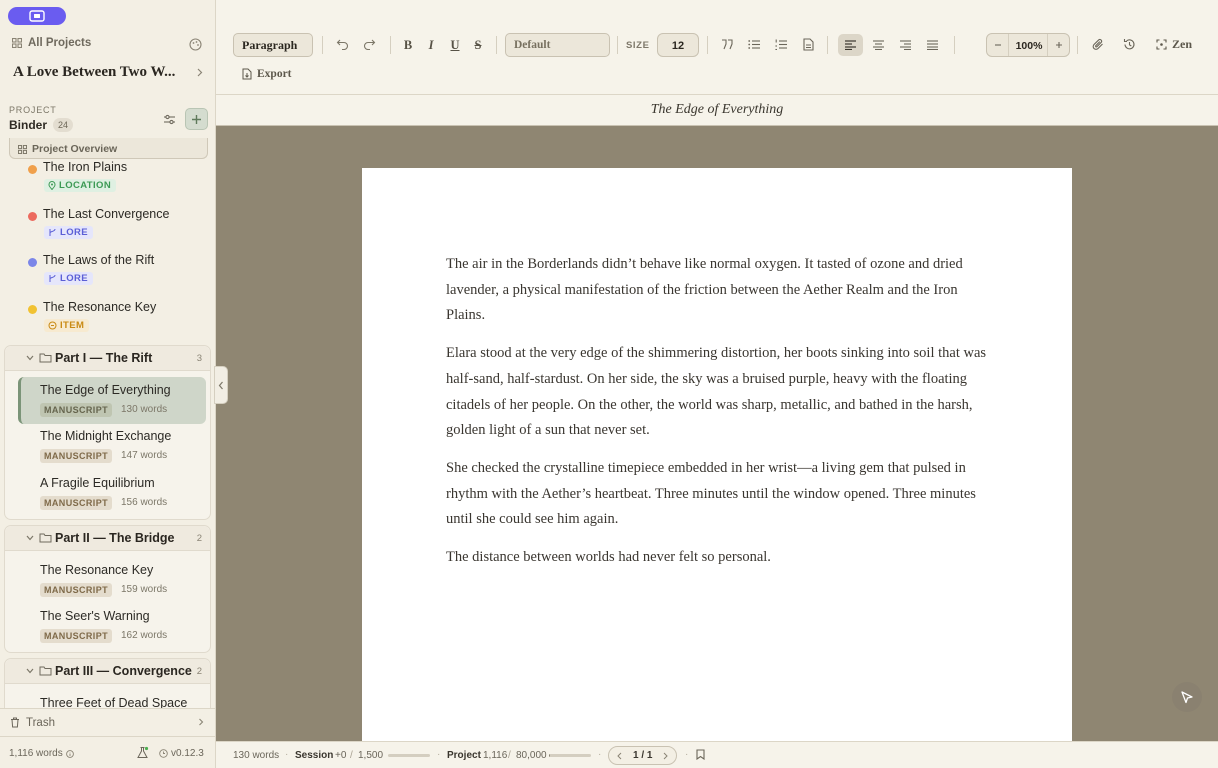  What do you see at coordinates (781, 44) in the screenshot?
I see `numbered-list-icon` at bounding box center [781, 44].